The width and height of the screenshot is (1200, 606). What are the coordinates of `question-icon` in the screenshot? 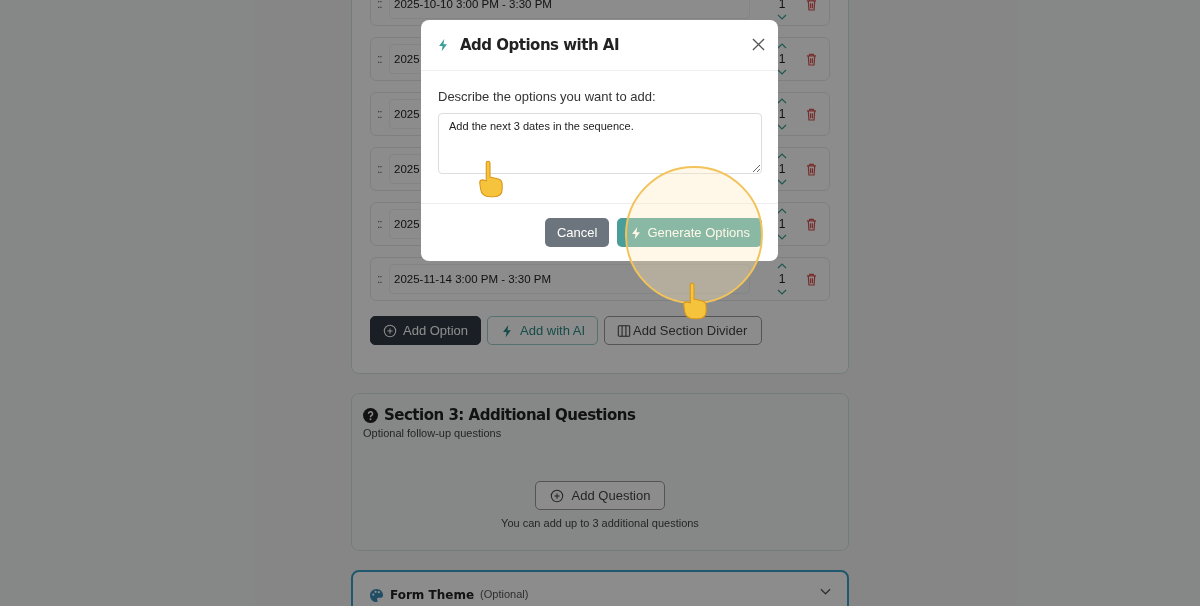 It's located at (370, 415).